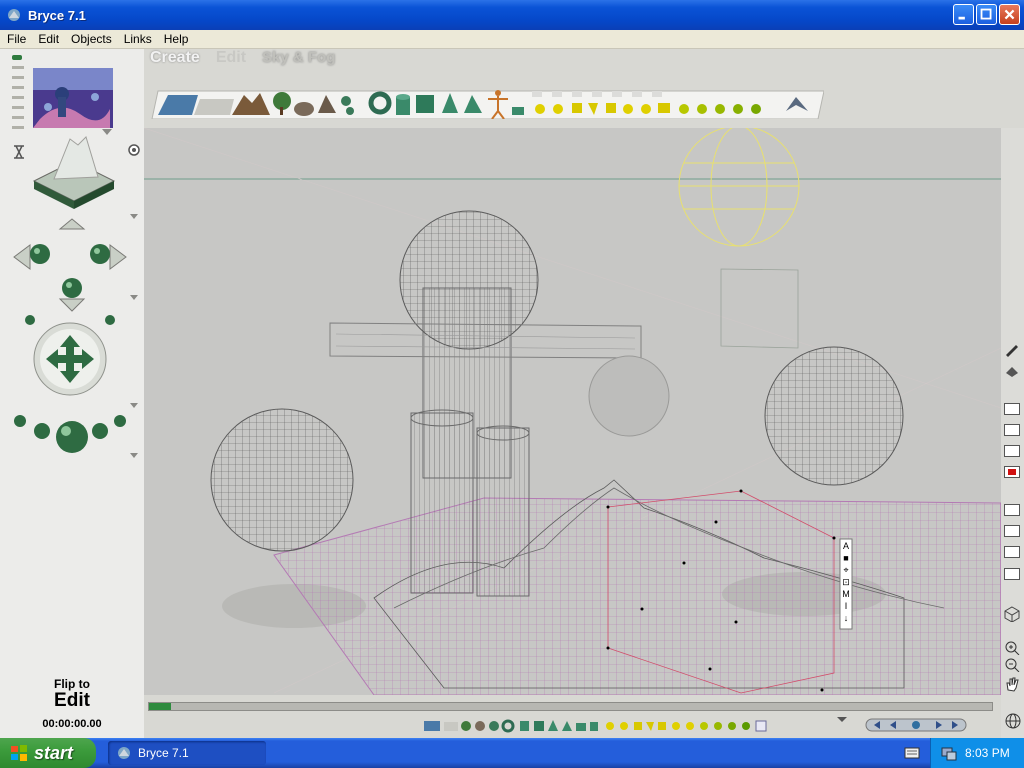  I want to click on globe-icon, so click(1012, 720).